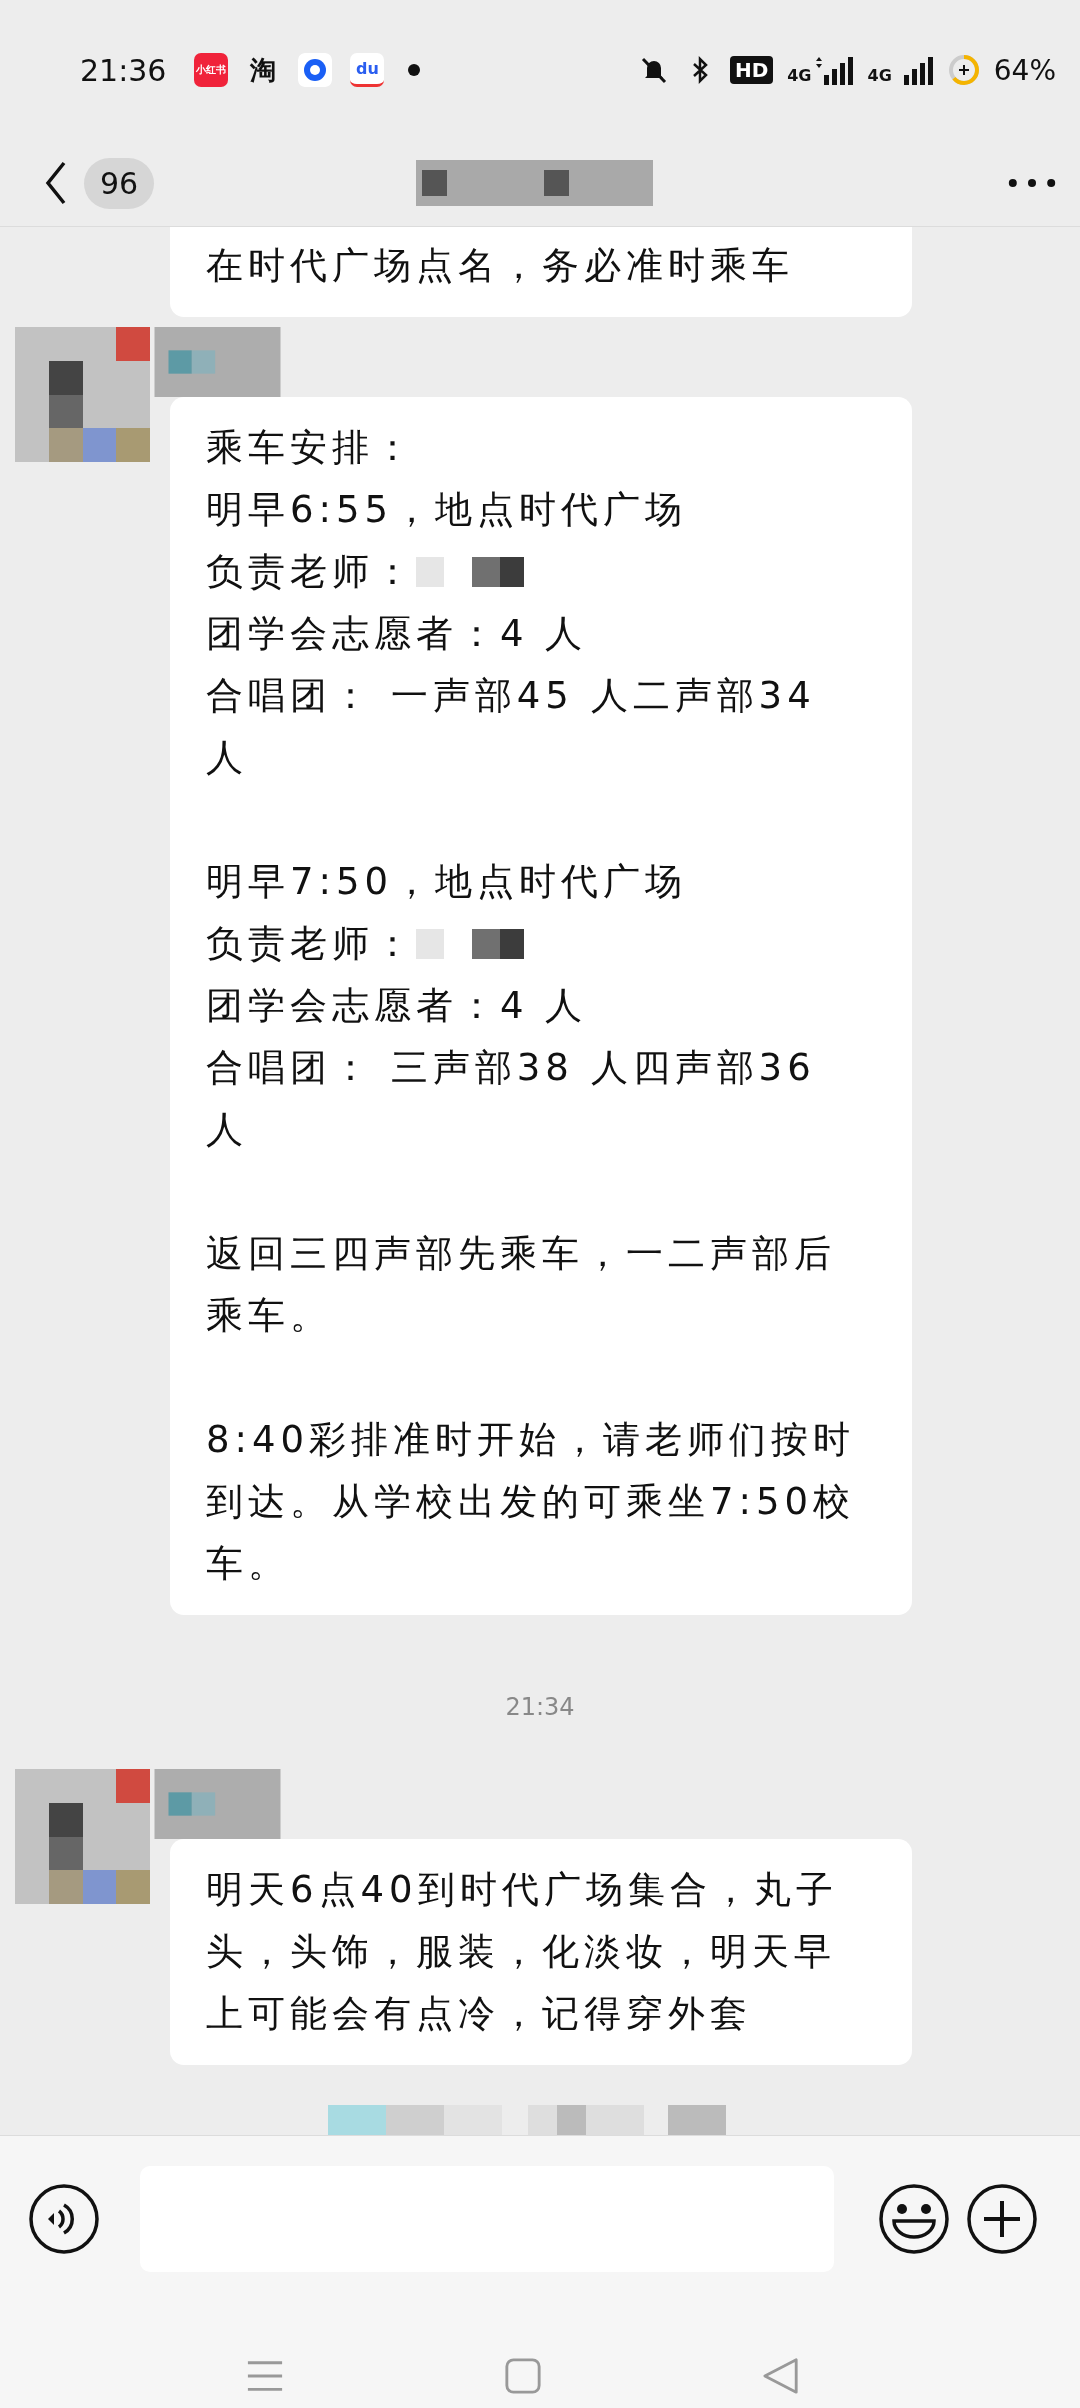 The height and width of the screenshot is (2408, 1080). What do you see at coordinates (211, 70) in the screenshot?
I see `app-notification-icon: 小红书` at bounding box center [211, 70].